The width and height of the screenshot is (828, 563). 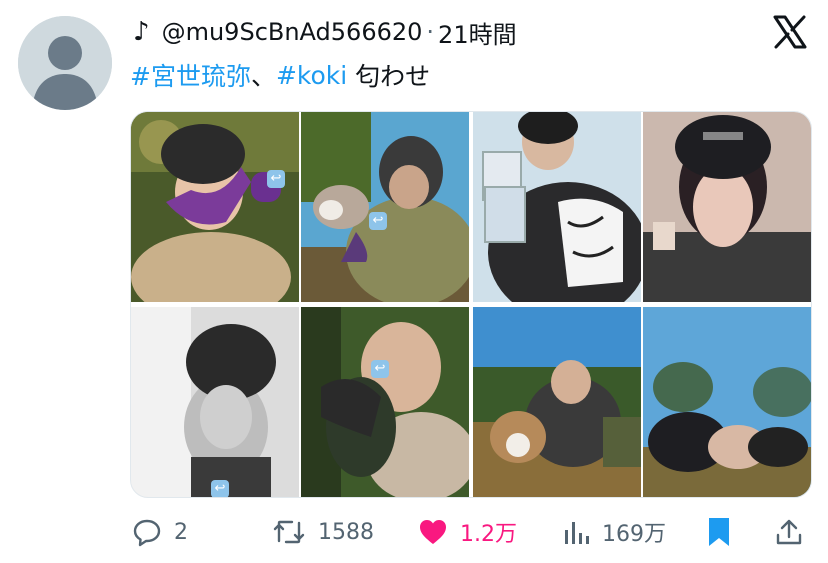 I want to click on photo-leather-jacket-cards, so click(x=557, y=207).